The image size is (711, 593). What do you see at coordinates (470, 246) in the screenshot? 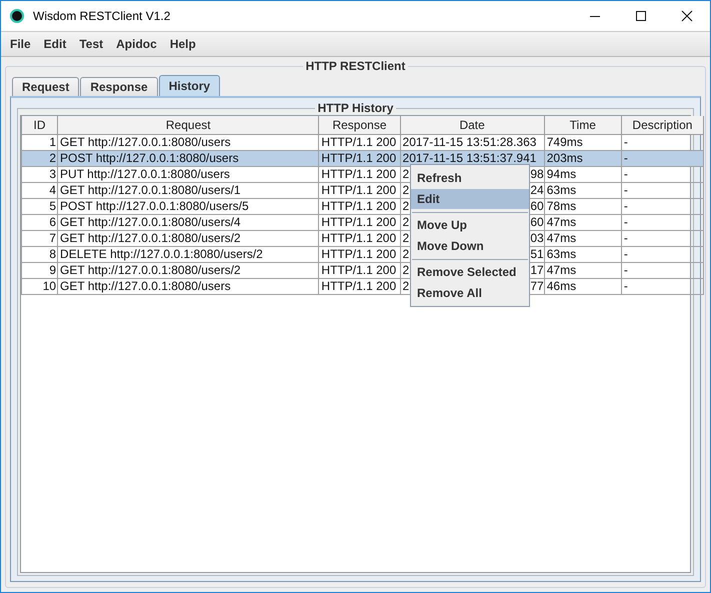
I see `menu-item: Move Down` at bounding box center [470, 246].